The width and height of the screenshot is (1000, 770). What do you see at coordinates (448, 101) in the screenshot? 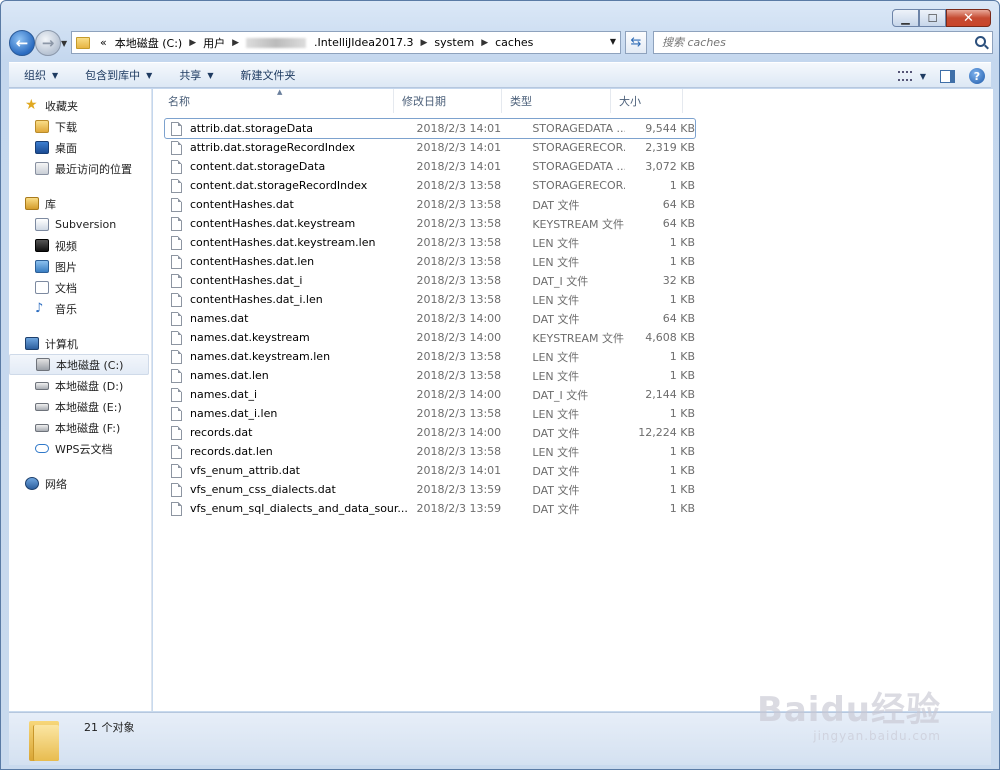
I see `column-header-date: 修改日期` at bounding box center [448, 101].